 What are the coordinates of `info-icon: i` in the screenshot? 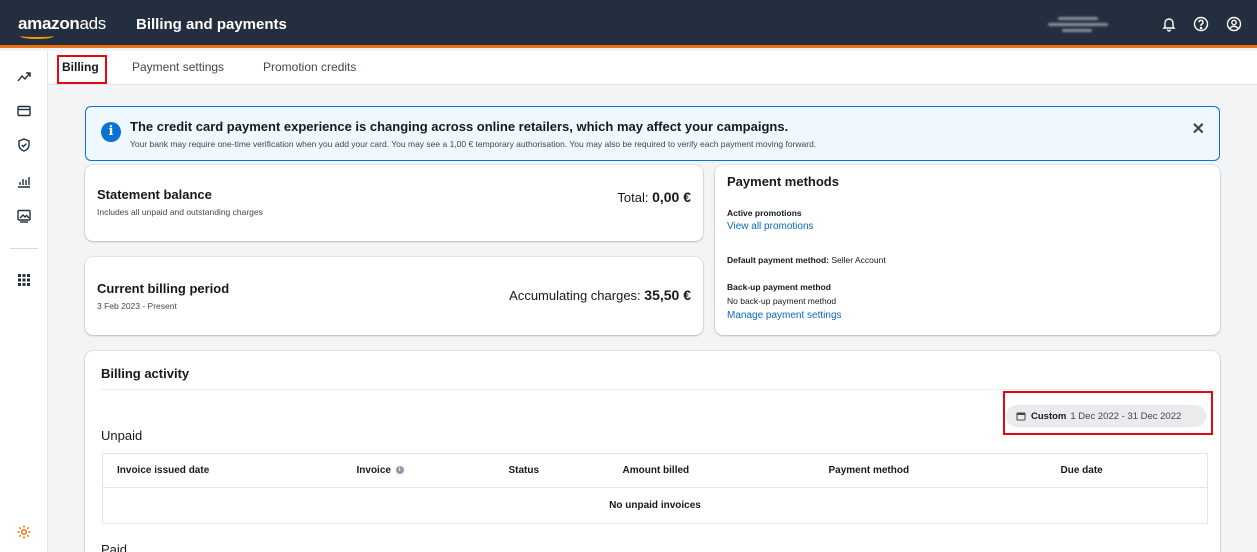 It's located at (111, 132).